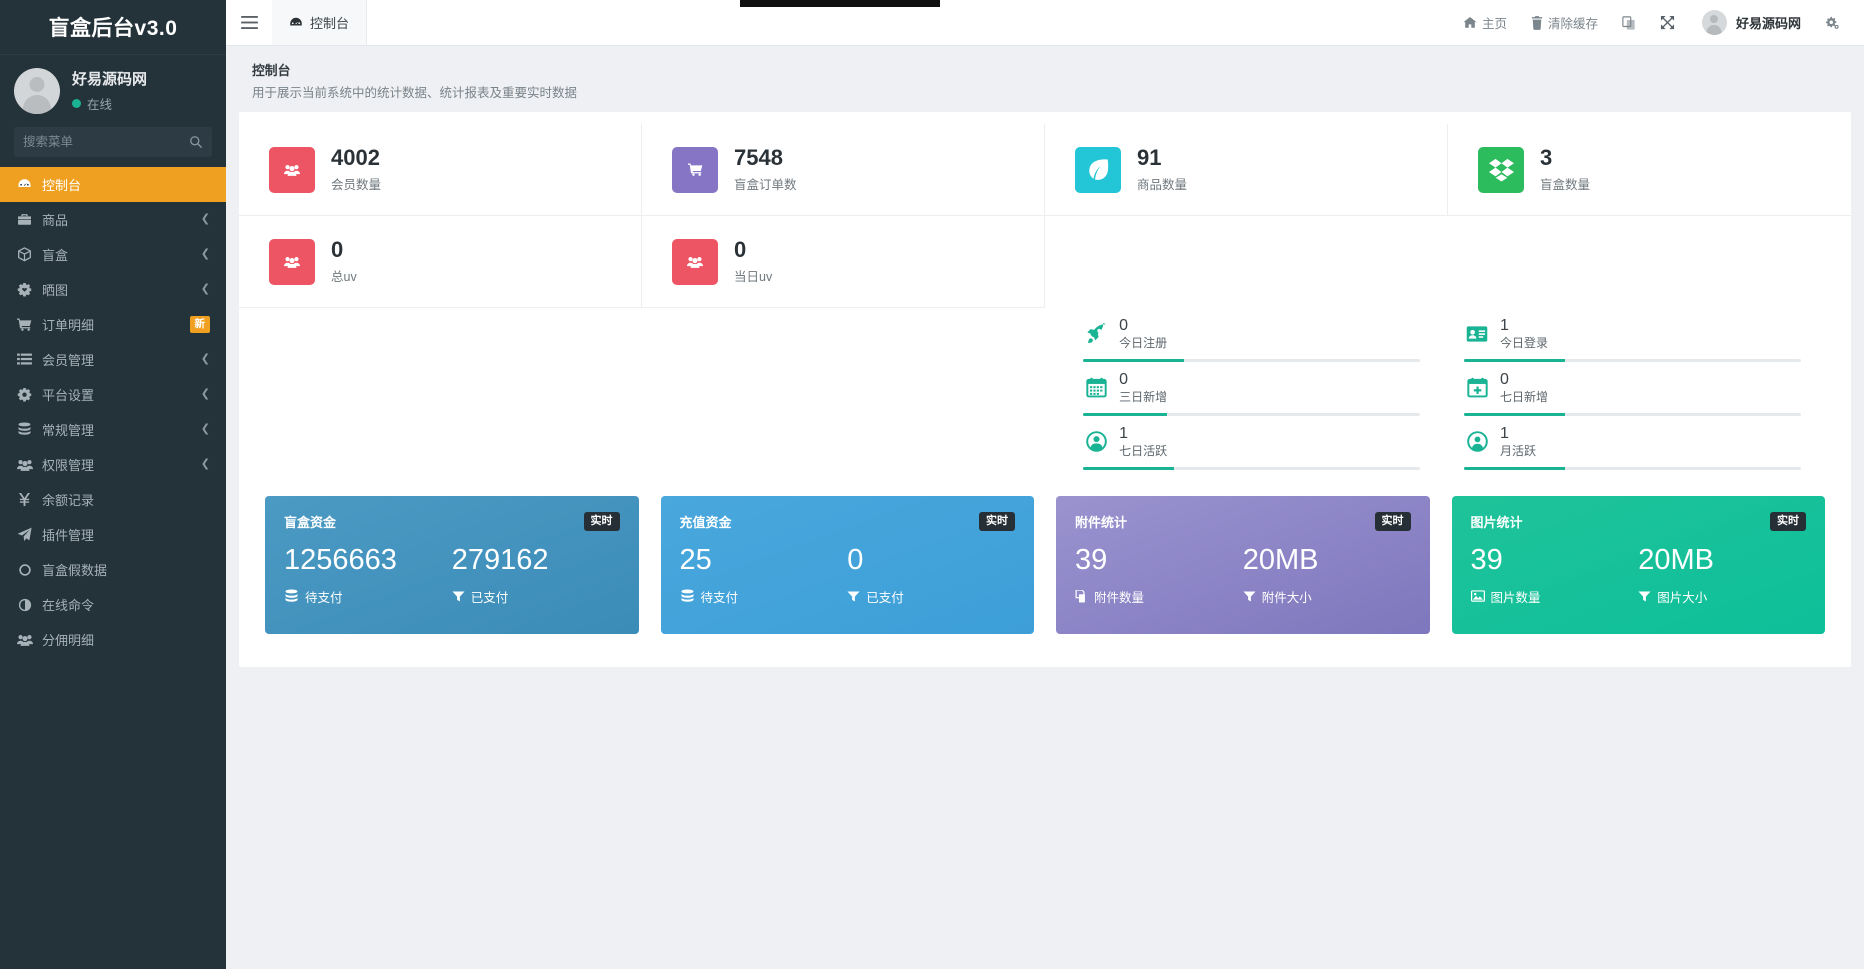 This screenshot has width=1864, height=969. Describe the element at coordinates (440, 170) in the screenshot. I see `stat-card: 4002 会员数量` at that location.